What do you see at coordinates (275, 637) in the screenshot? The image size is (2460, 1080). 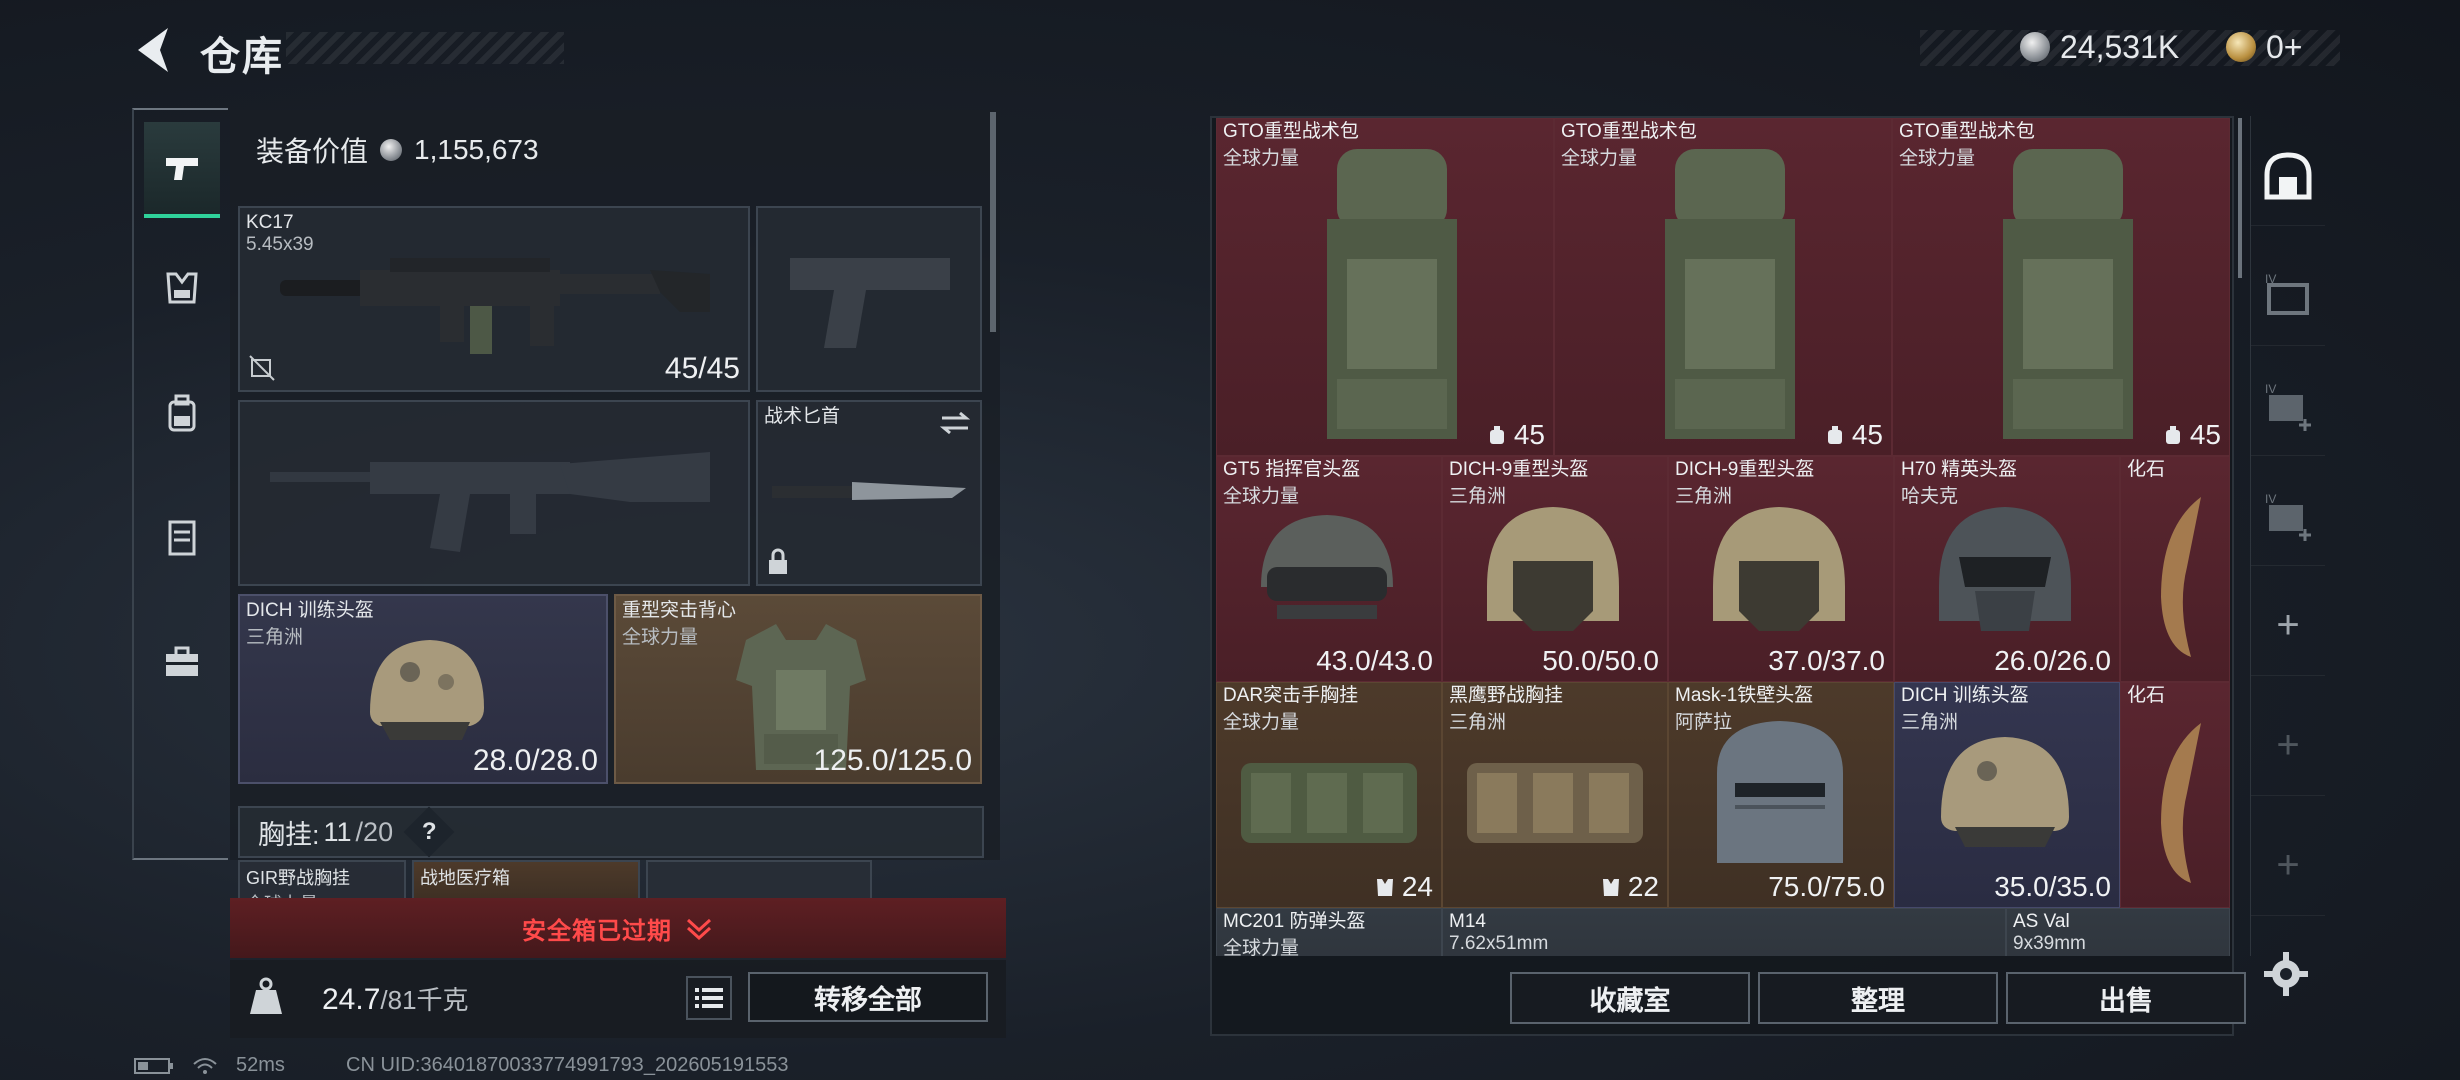 I see `helmet-faction: 三角洲` at bounding box center [275, 637].